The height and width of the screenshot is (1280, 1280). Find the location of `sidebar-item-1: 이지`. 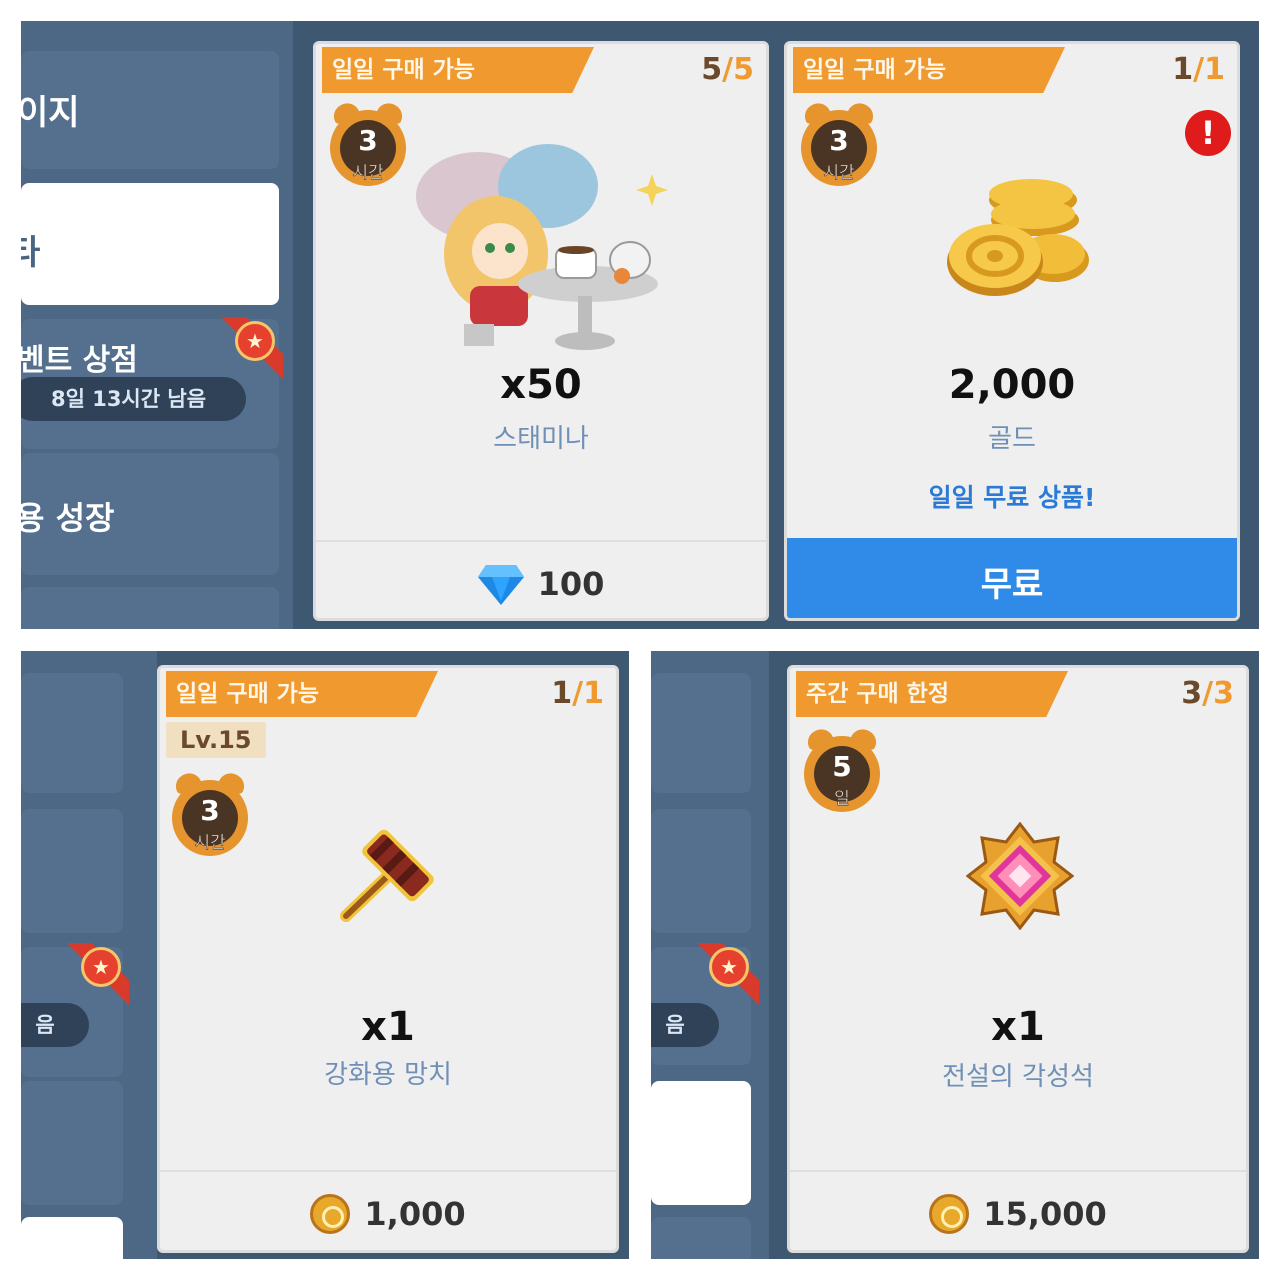

sidebar-item-1: 이지 is located at coordinates (150, 110).